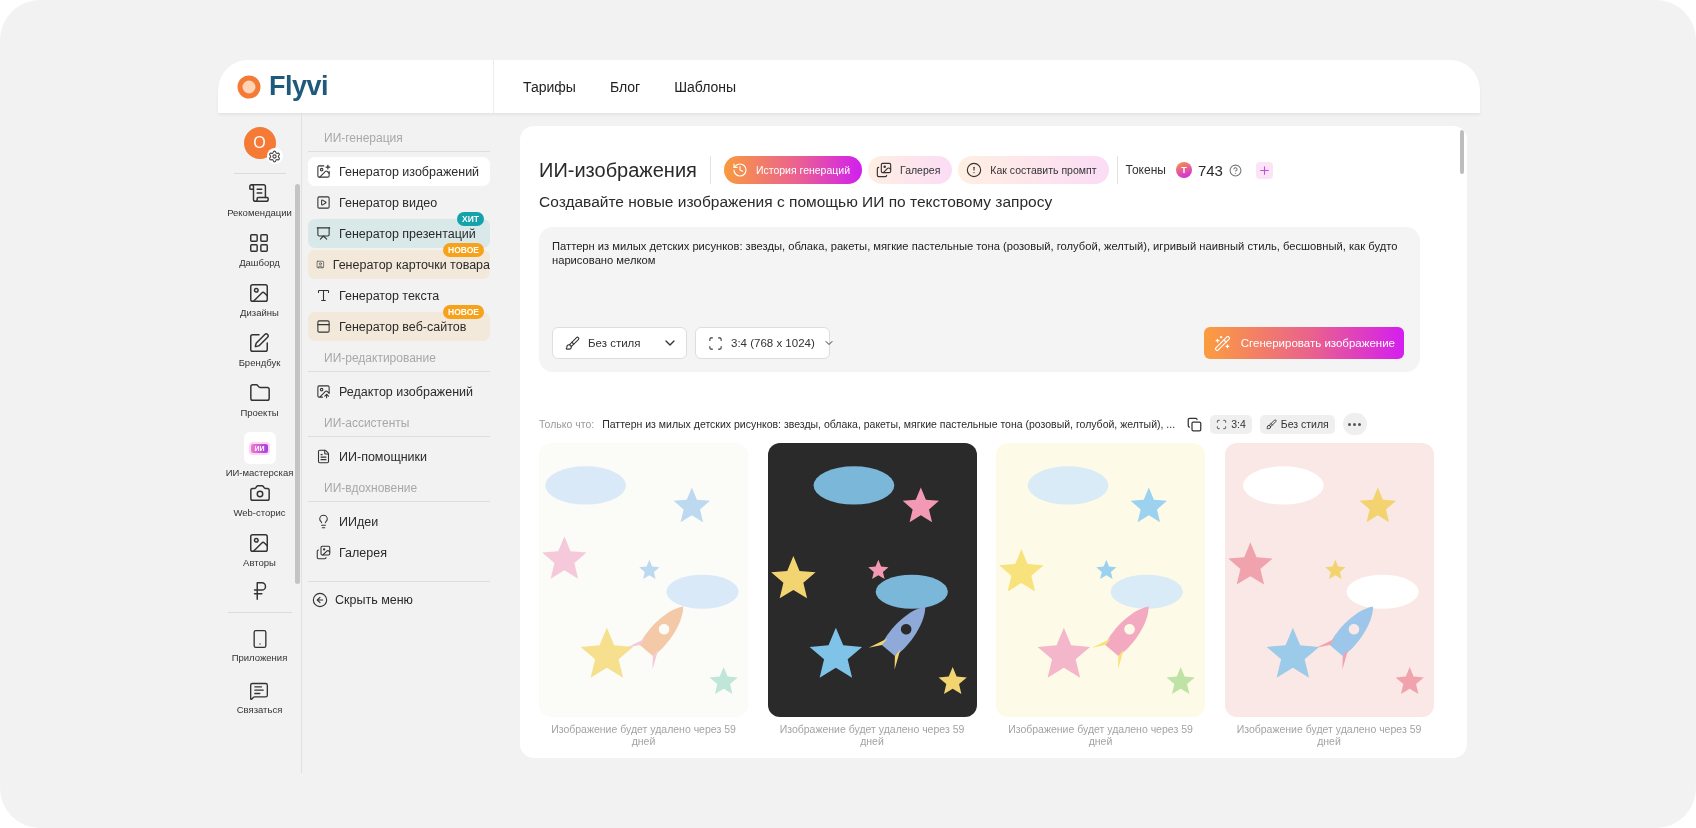 The width and height of the screenshot is (1696, 828). Describe the element at coordinates (259, 304) in the screenshot. I see `rail-item: Дизайны` at that location.